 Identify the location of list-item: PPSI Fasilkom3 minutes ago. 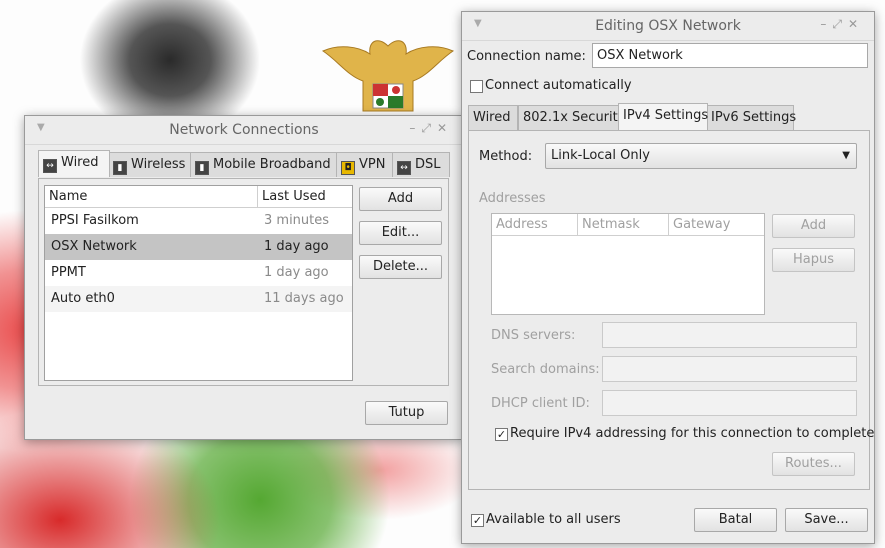
(198, 231).